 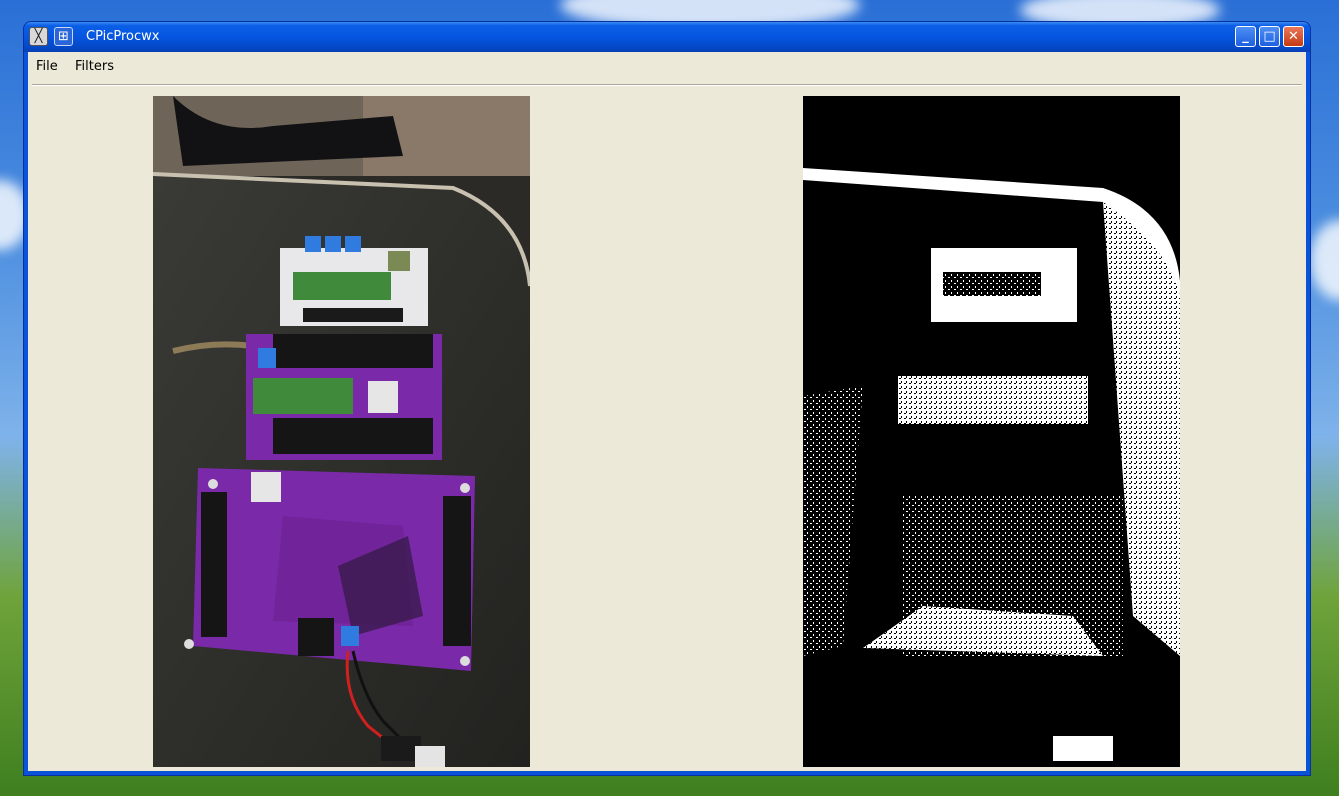 What do you see at coordinates (63, 36) in the screenshot?
I see `window-menu-icon: ⊞` at bounding box center [63, 36].